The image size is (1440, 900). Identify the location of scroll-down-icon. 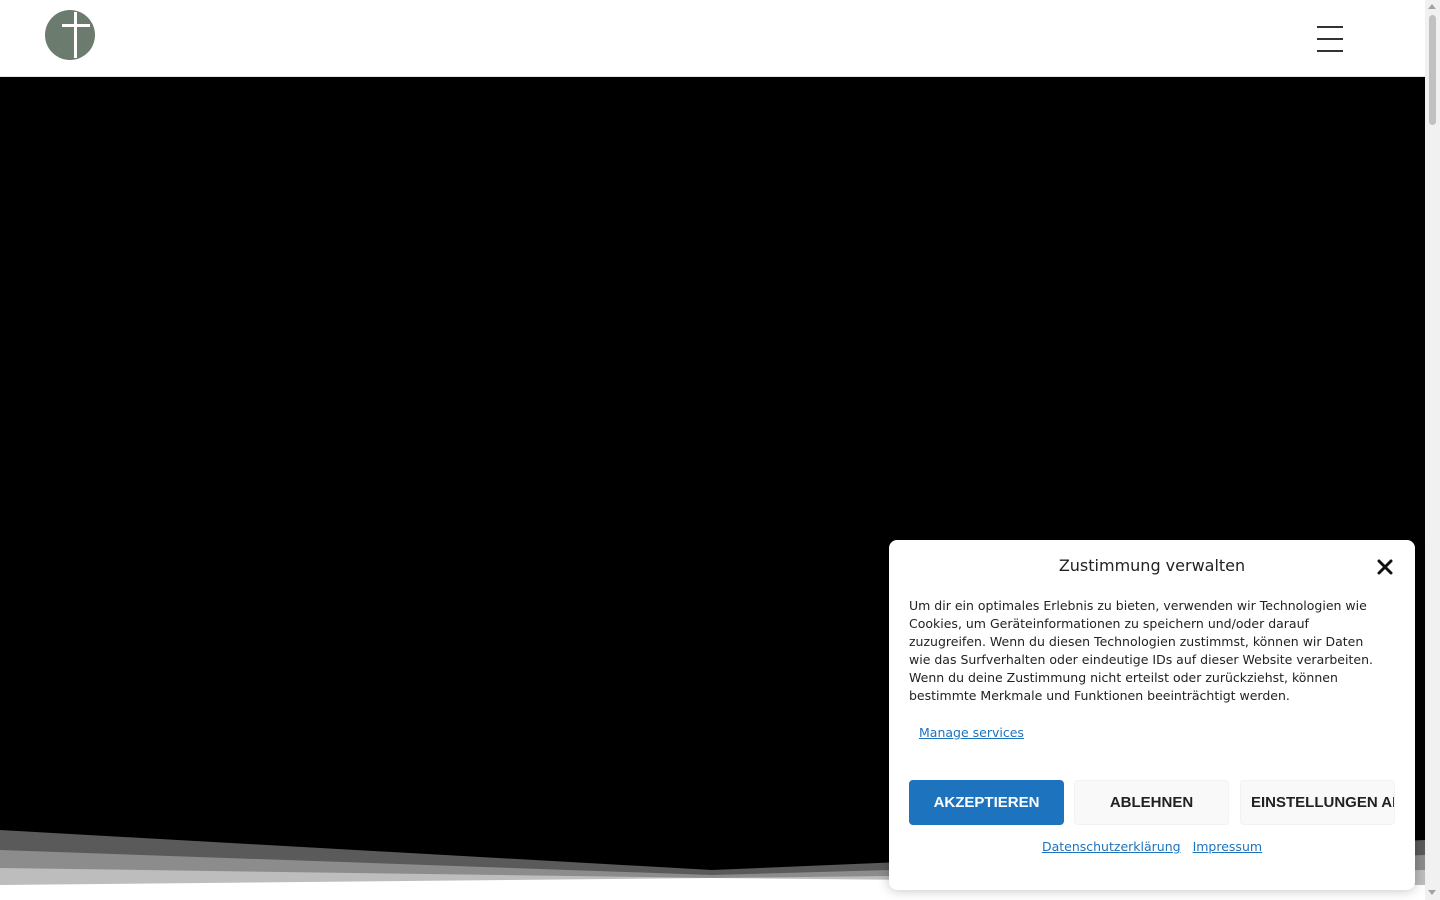
(1432, 892).